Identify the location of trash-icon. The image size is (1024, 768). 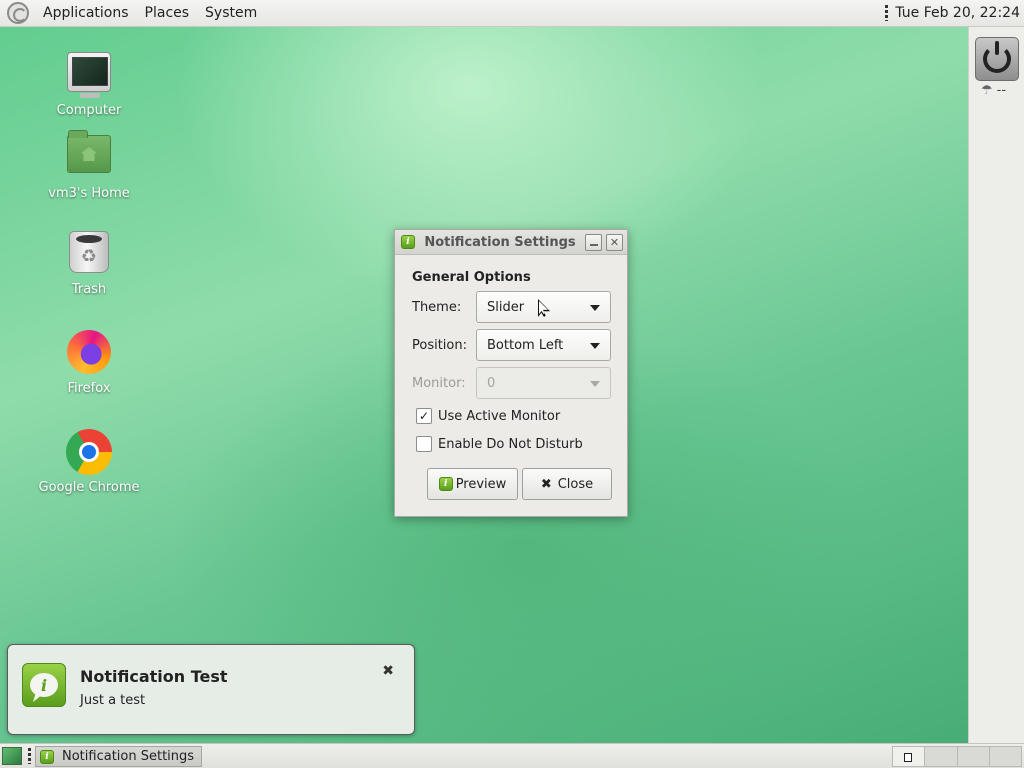
(89, 252).